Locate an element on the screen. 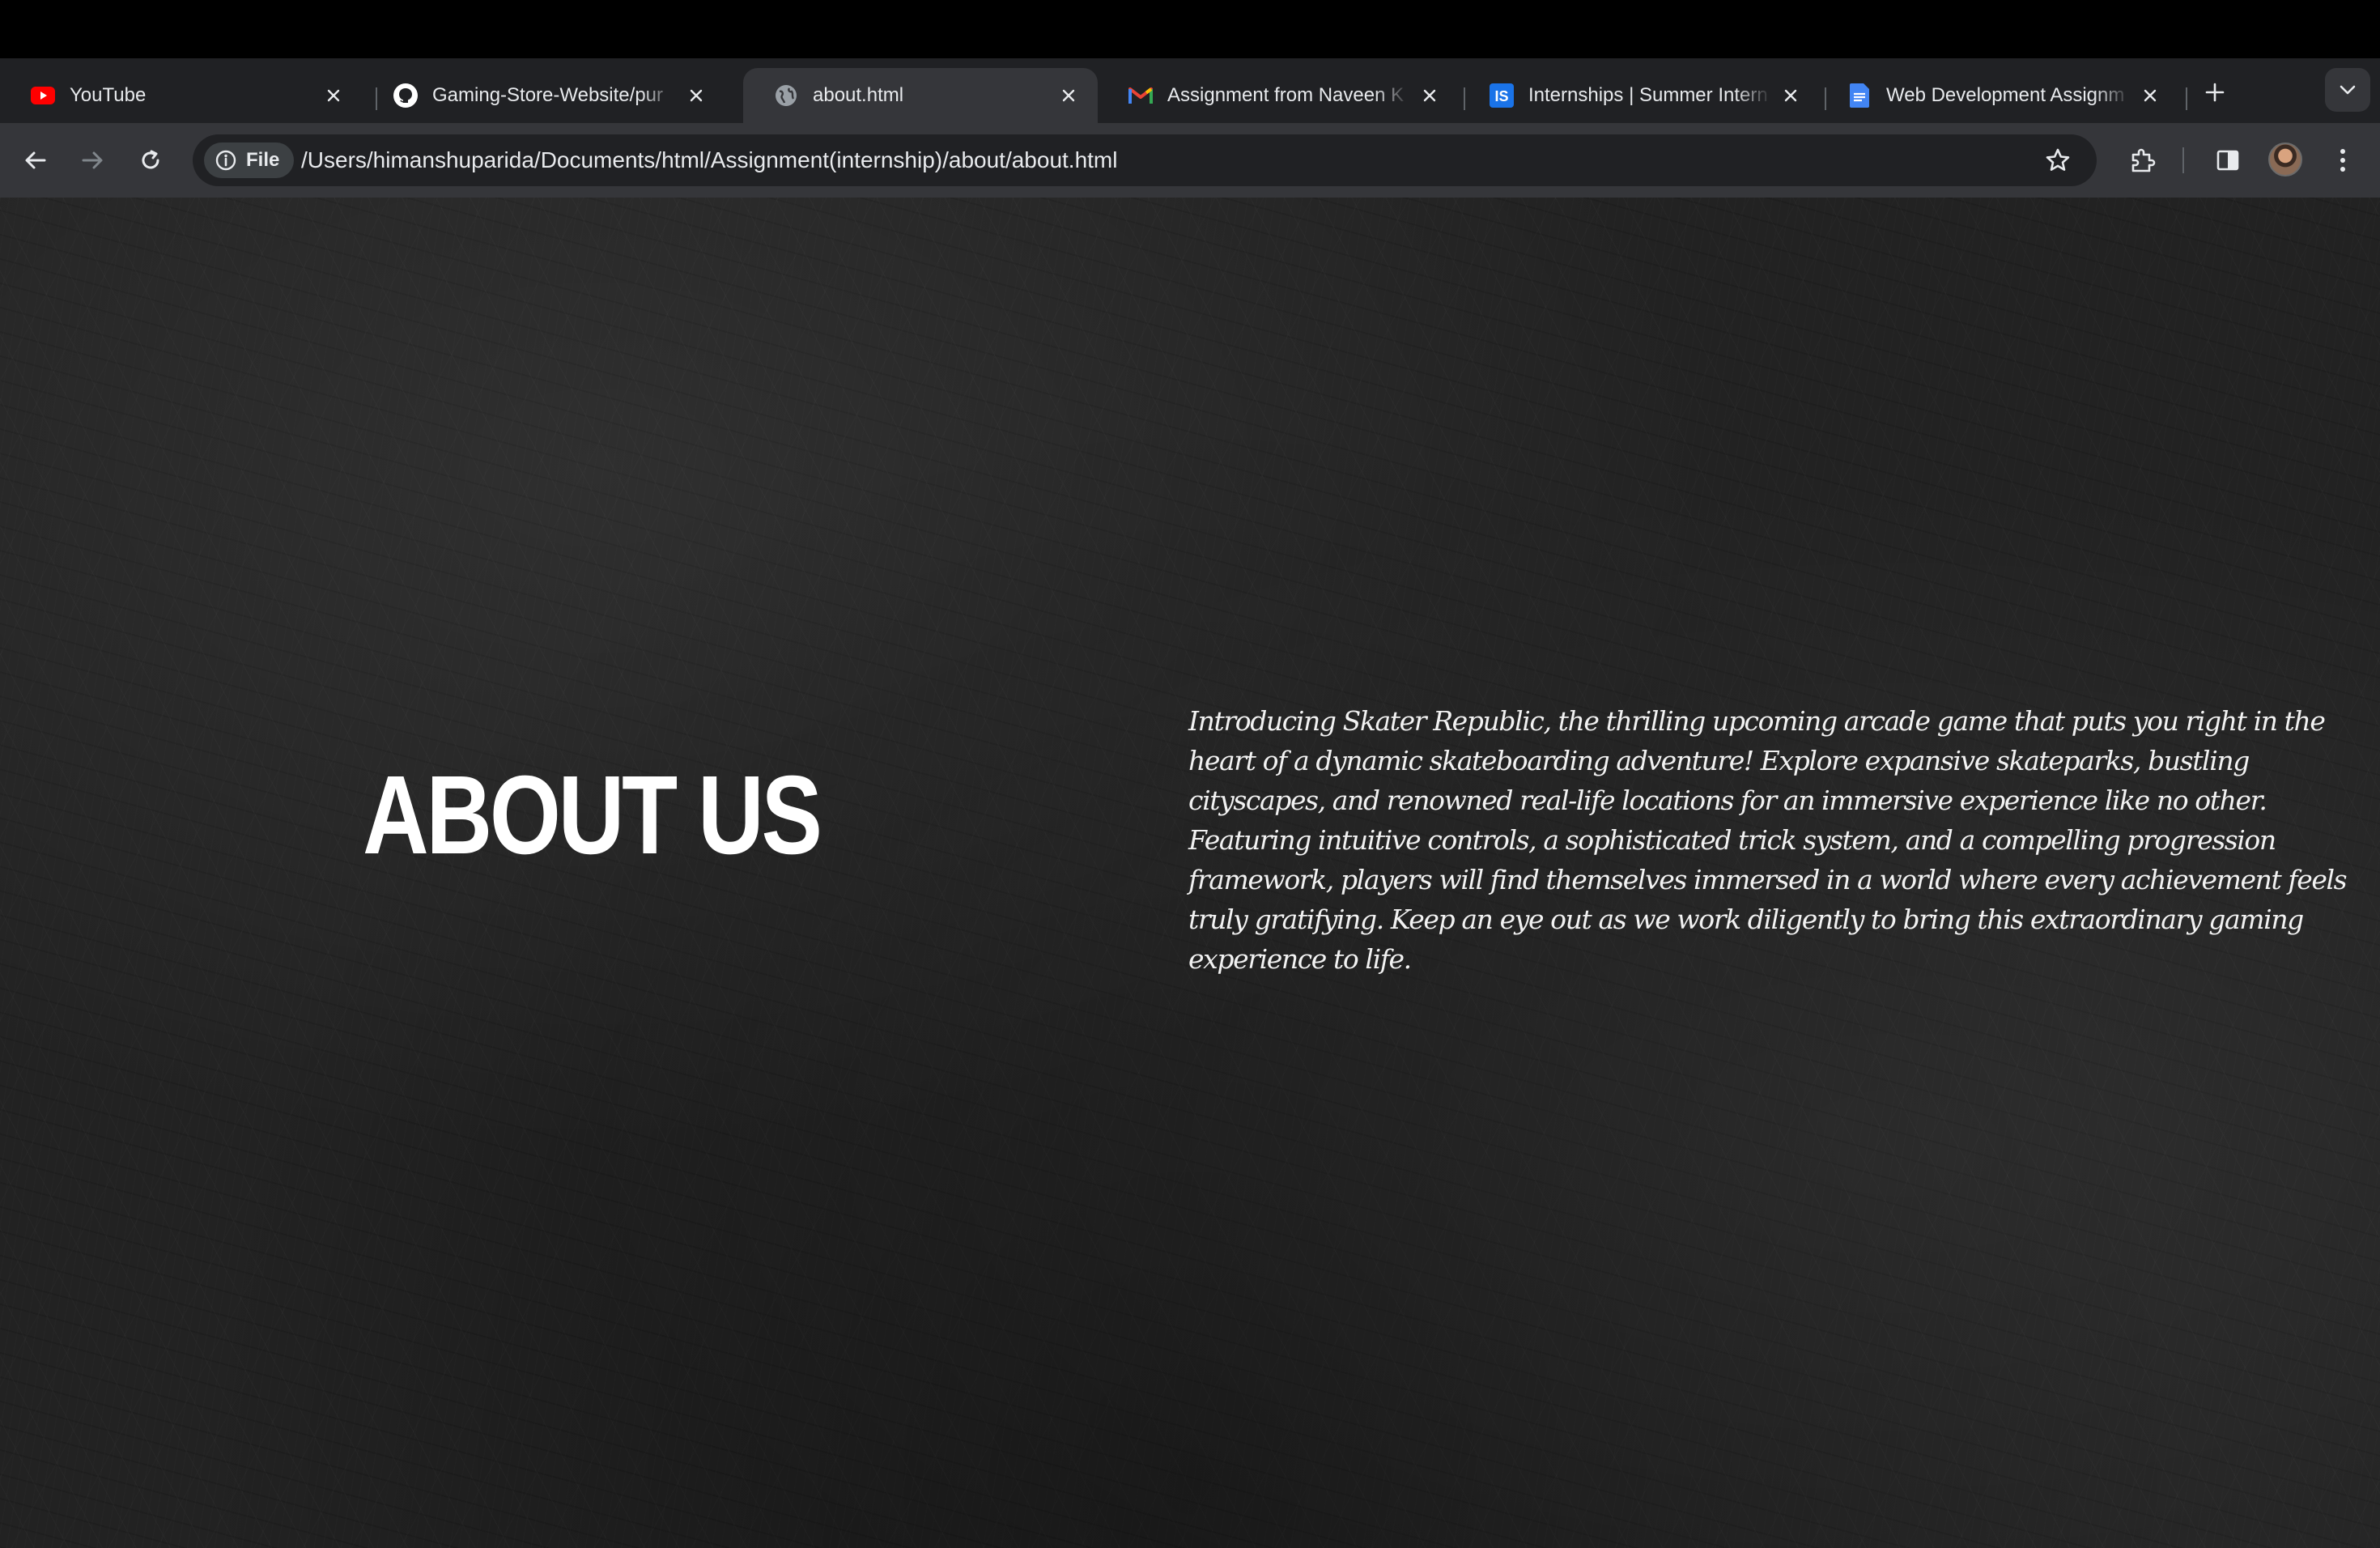 The width and height of the screenshot is (2380, 1548). plus-icon is located at coordinates (2215, 92).